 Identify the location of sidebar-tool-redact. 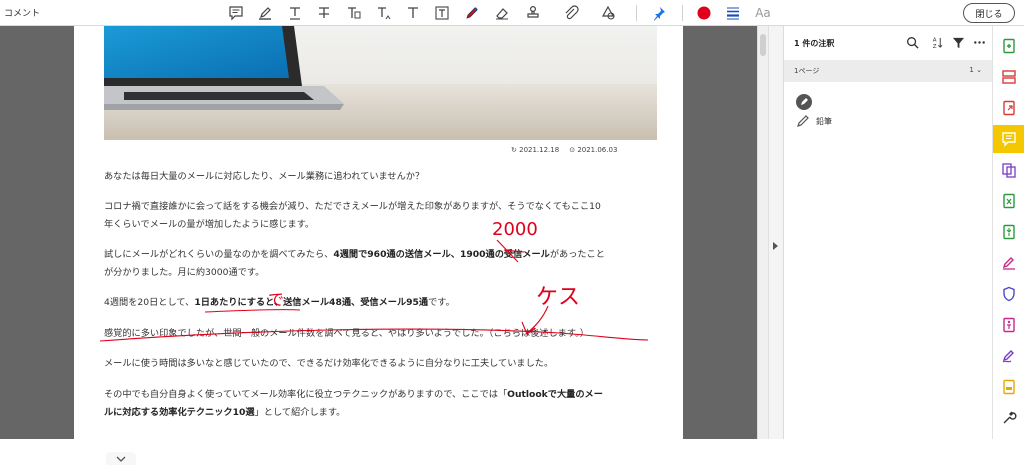
(1008, 387).